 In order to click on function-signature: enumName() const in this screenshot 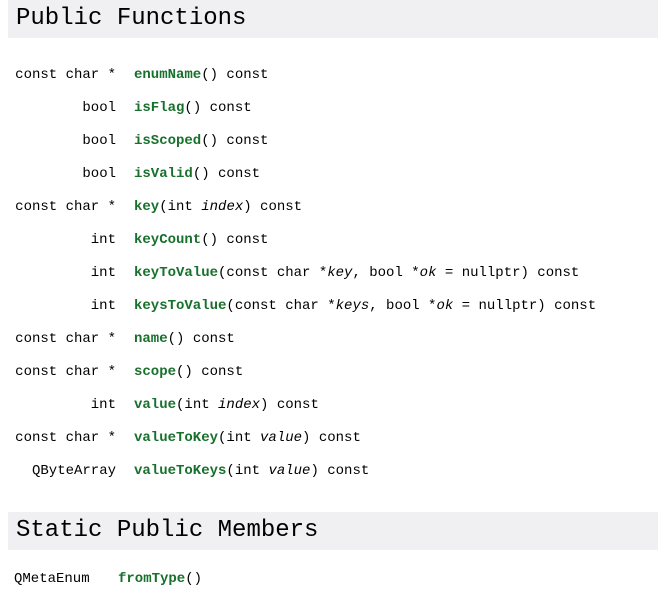, I will do `click(356, 74)`.